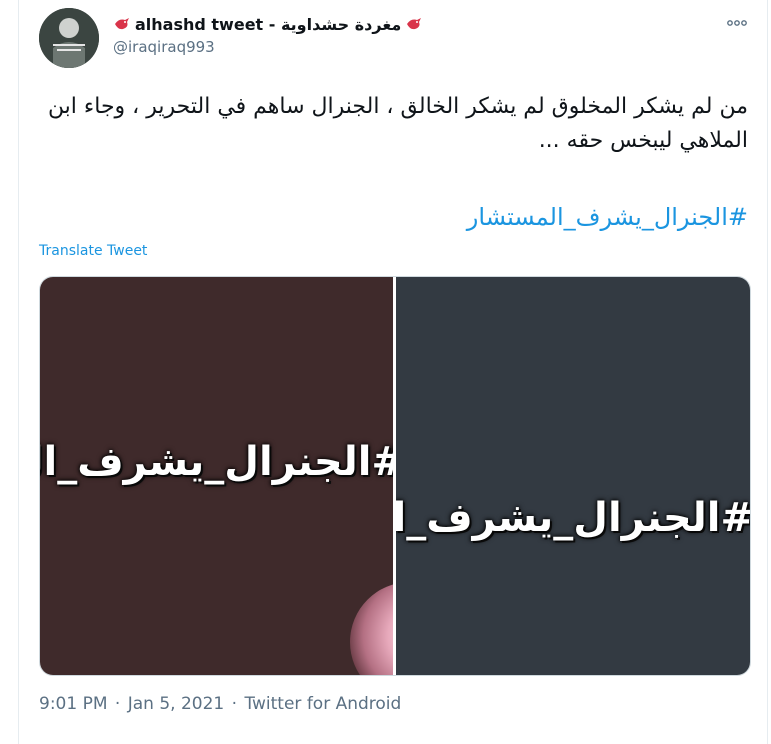 The width and height of the screenshot is (771, 744). I want to click on translate-tweet-link: Translate Tweet, so click(93, 251).